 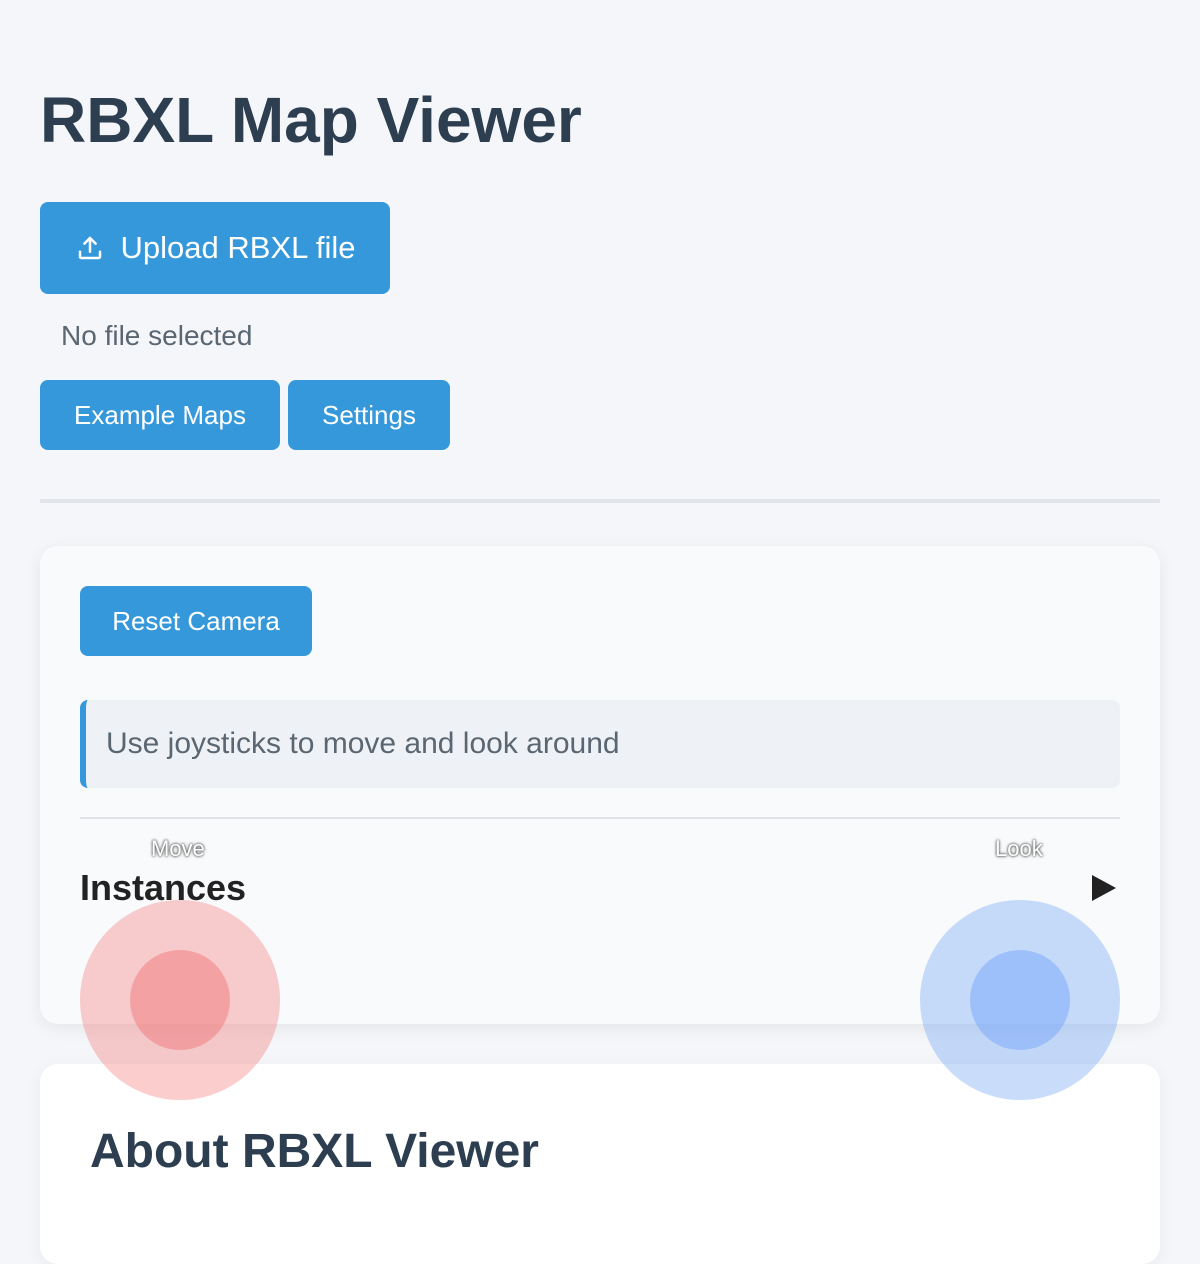 I want to click on move-joystick-knob, so click(x=180, y=1000).